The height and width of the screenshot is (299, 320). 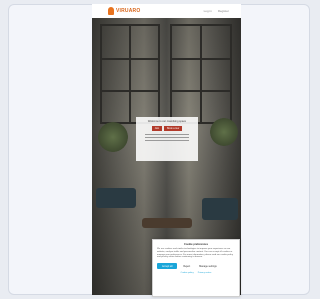 I want to click on header-nav: Log in Register, so click(x=216, y=11).